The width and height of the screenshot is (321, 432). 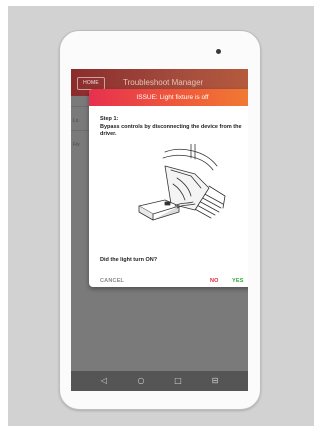 I want to click on question-text: Did the light turn ON?, so click(x=129, y=260).